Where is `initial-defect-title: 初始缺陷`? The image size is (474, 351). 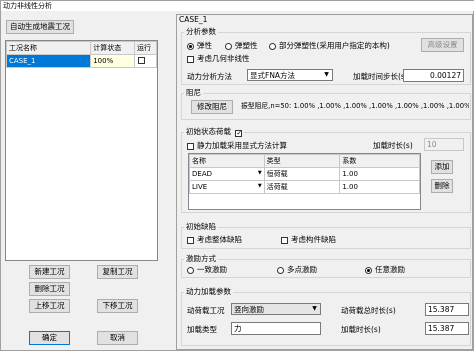
initial-defect-title: 初始缺陷 is located at coordinates (201, 227).